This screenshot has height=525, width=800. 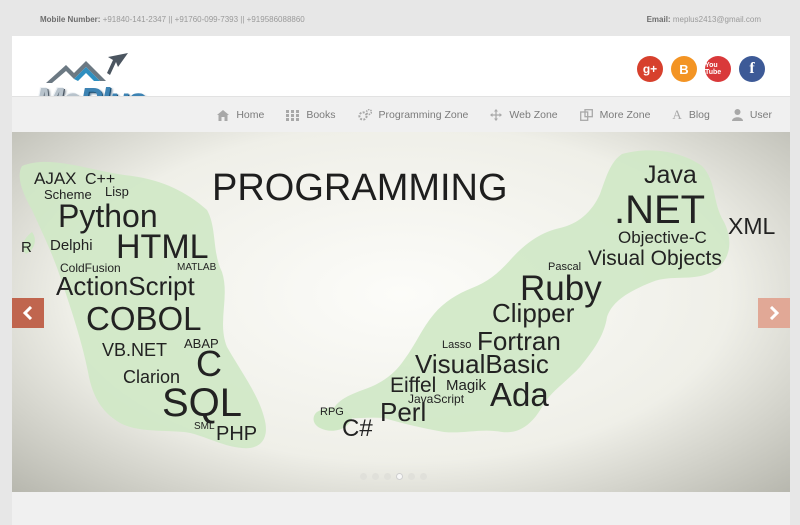 I want to click on word-actionscript: ActionScript, so click(x=125, y=286).